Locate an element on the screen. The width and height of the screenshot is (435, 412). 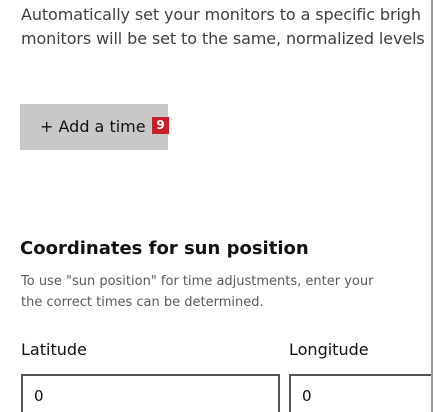
longitude-label: Longitude is located at coordinates (329, 349).